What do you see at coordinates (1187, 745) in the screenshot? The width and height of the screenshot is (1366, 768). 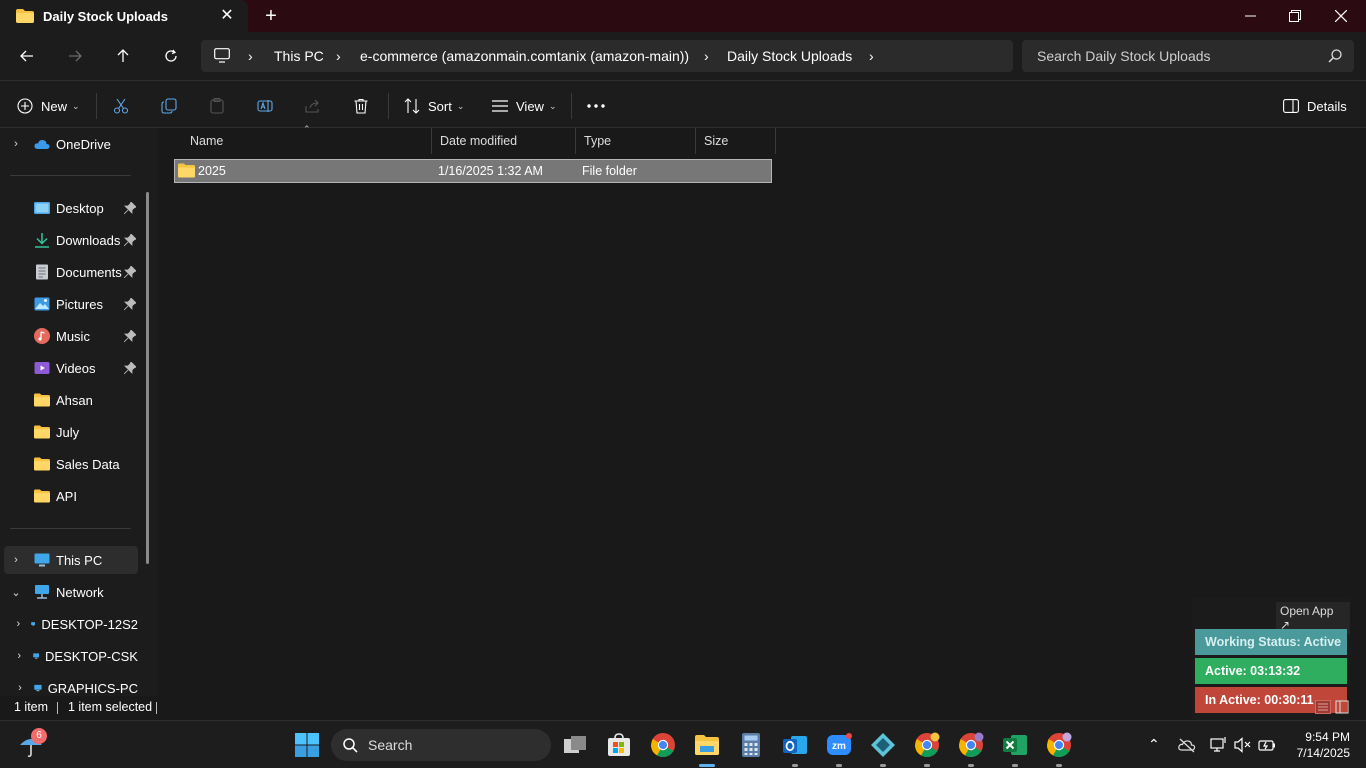 I see `onedrive-offline-icon` at bounding box center [1187, 745].